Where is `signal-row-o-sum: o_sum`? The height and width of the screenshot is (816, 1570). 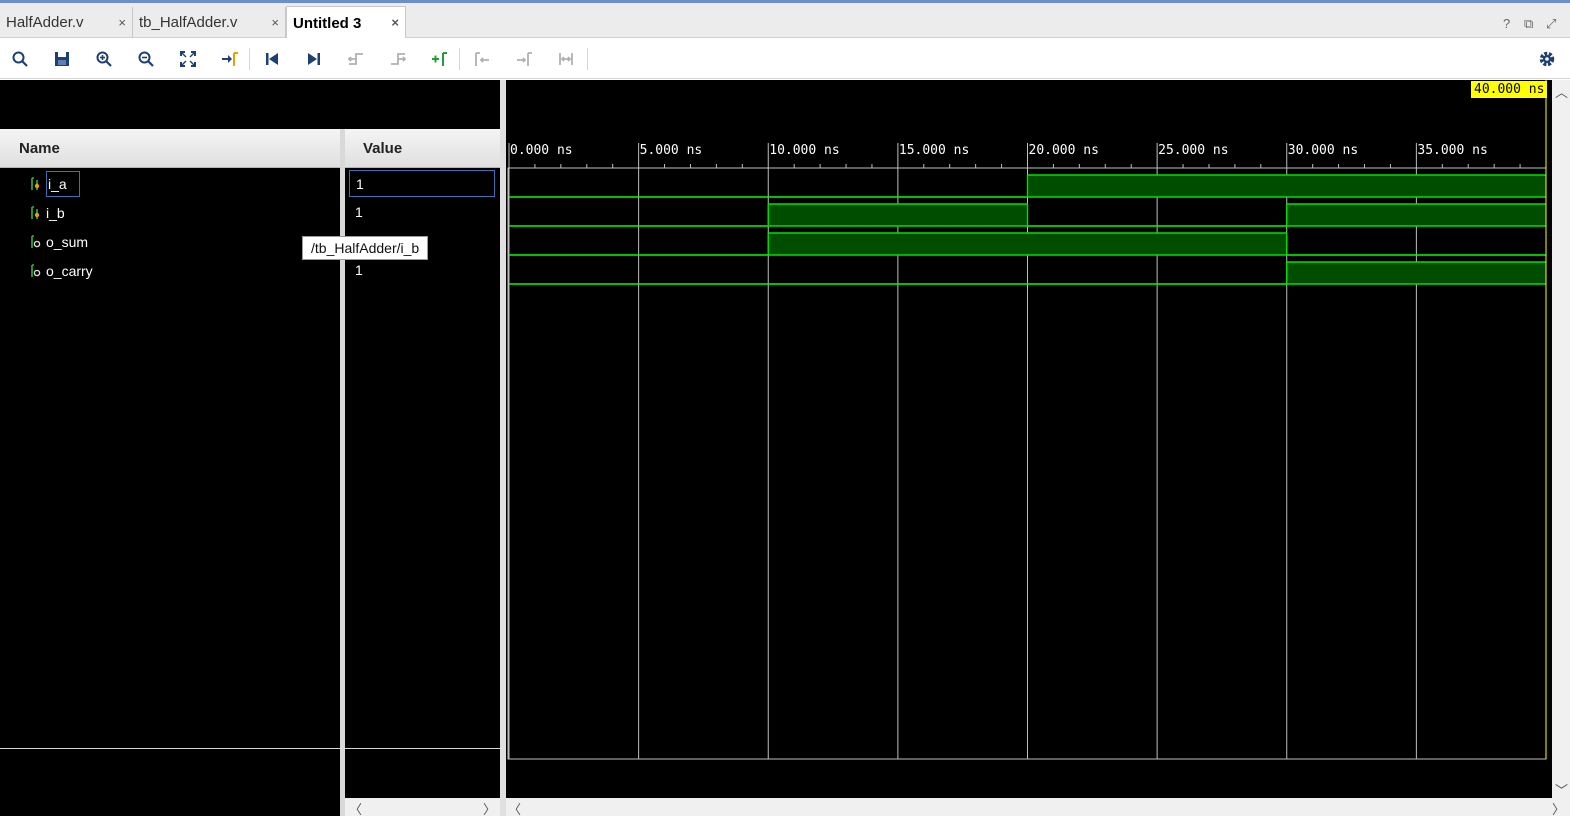 signal-row-o-sum: o_sum is located at coordinates (170, 242).